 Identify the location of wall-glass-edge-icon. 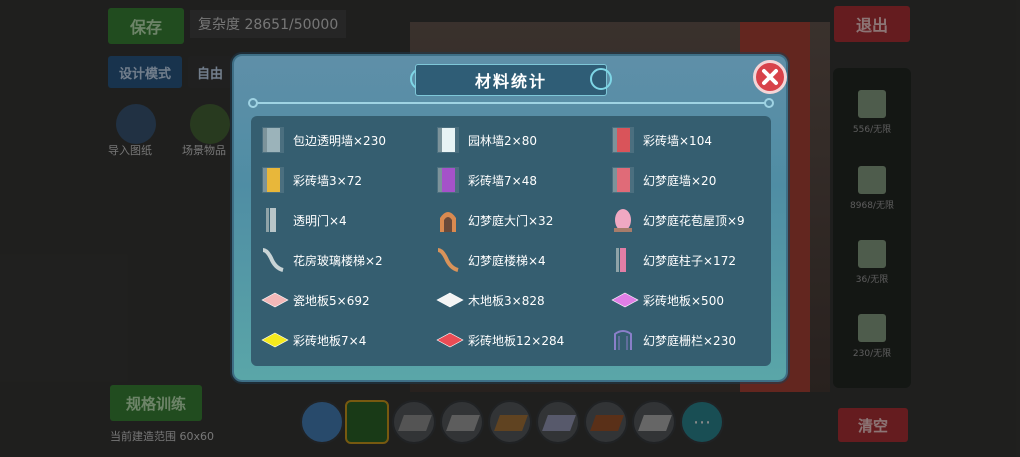
(273, 140).